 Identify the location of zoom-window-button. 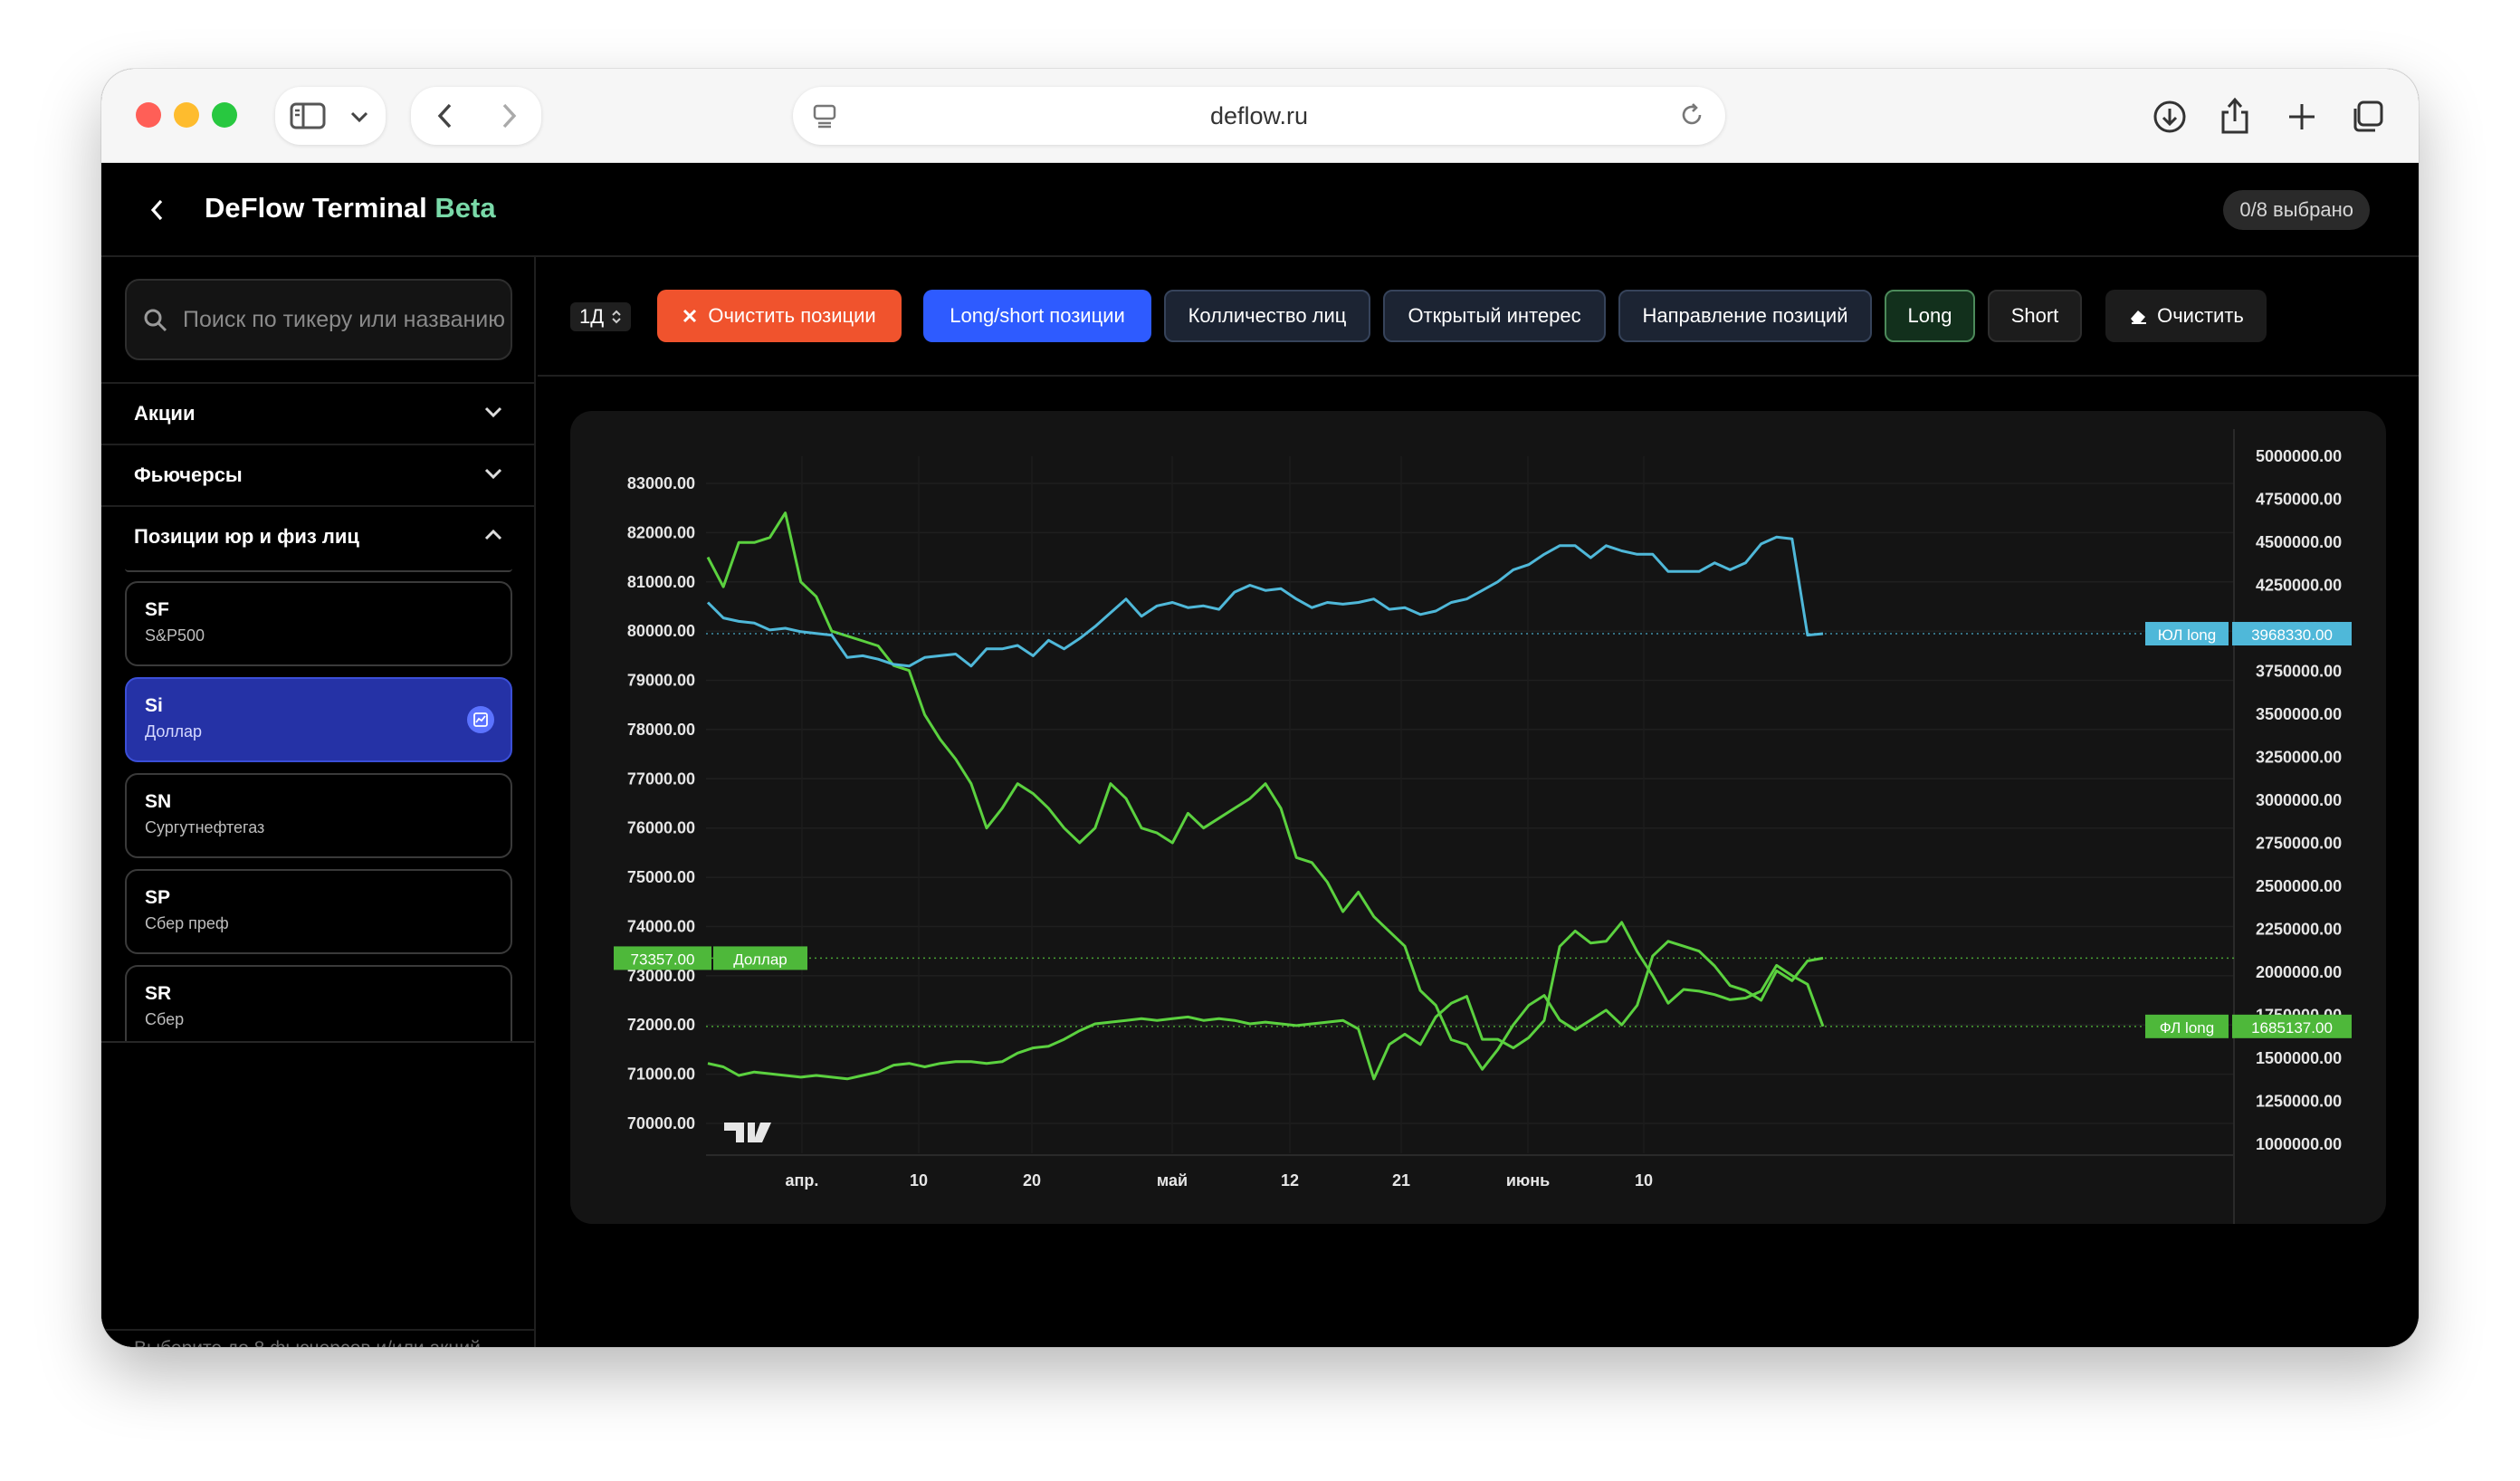
(224, 115).